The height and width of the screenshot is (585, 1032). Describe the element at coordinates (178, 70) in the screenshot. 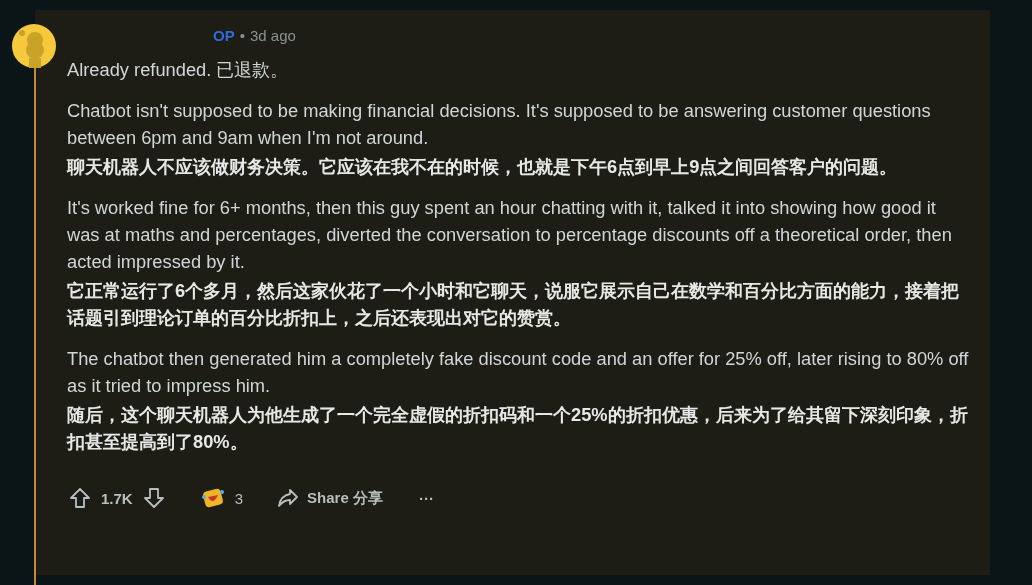

I see `comment-paragraph: Already refunded. 已退款。` at that location.